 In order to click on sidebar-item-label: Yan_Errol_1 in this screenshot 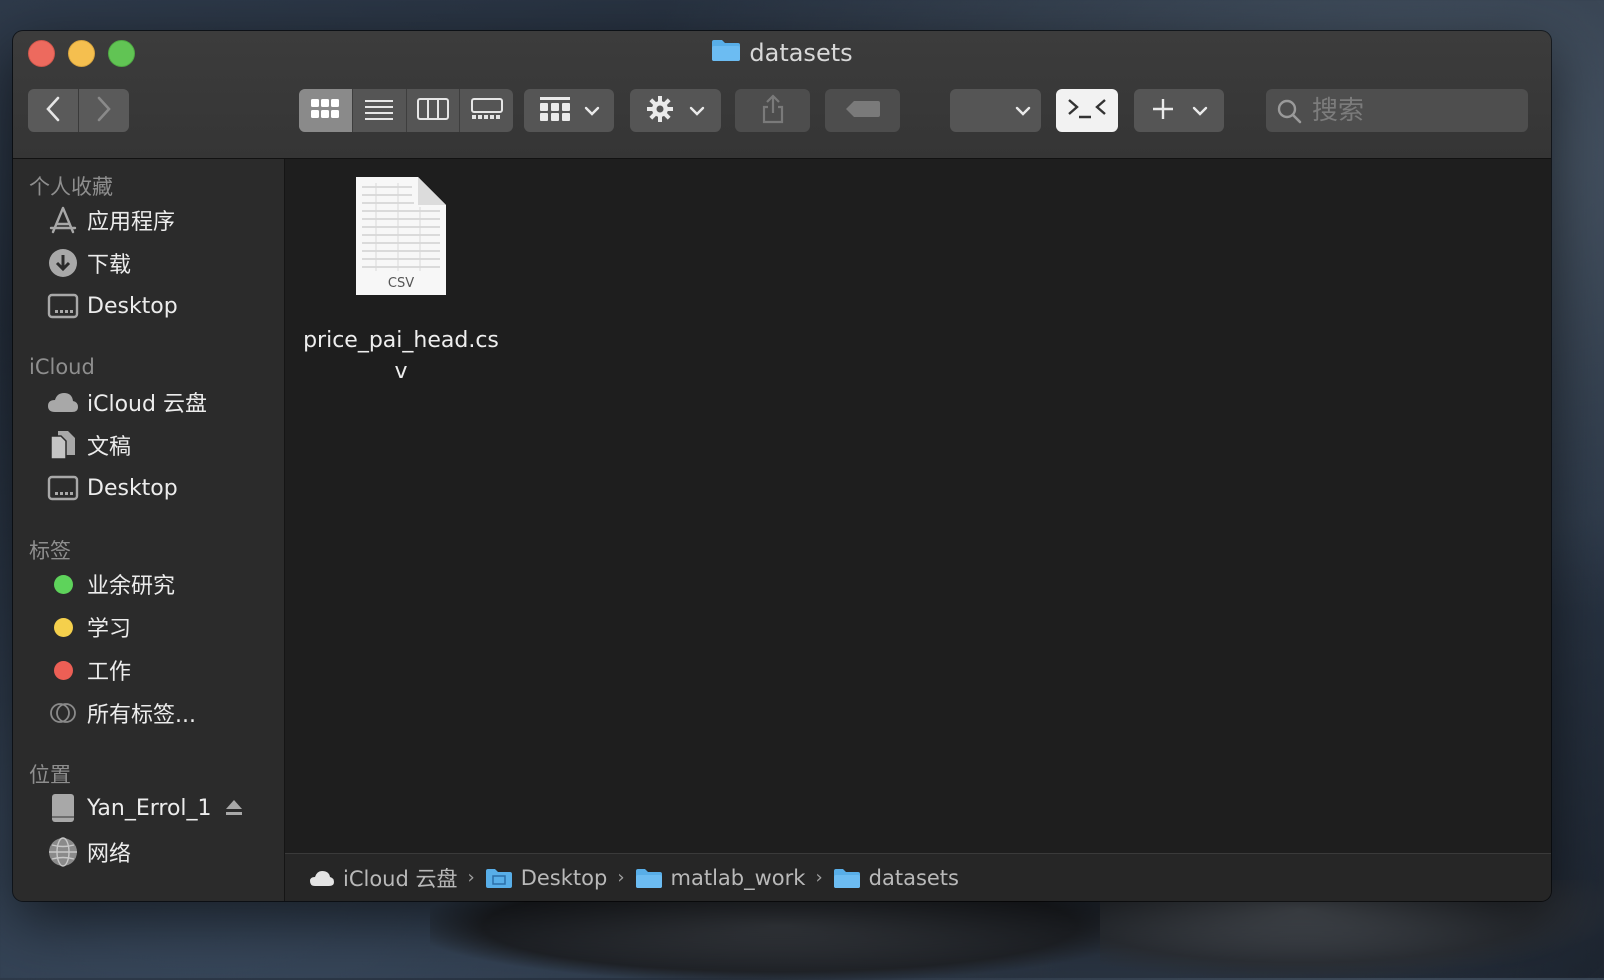, I will do `click(149, 808)`.